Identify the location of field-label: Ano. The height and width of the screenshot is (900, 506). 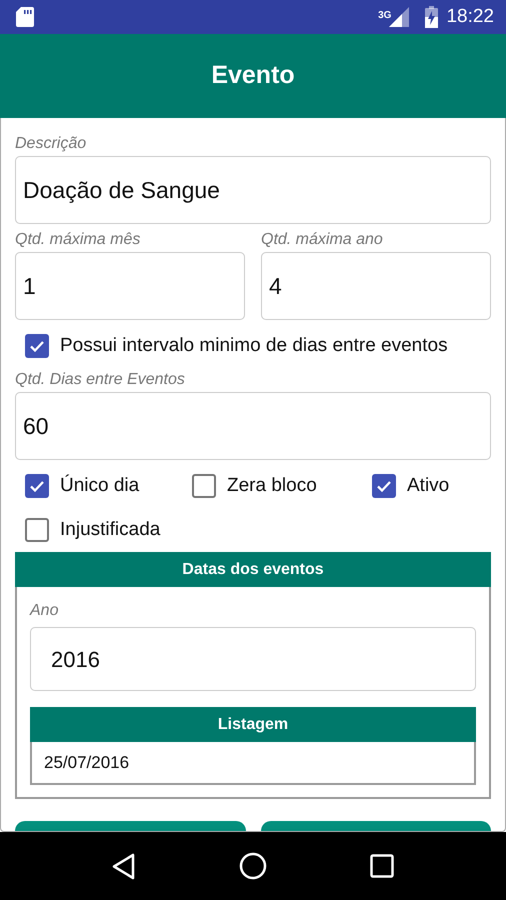
(44, 611).